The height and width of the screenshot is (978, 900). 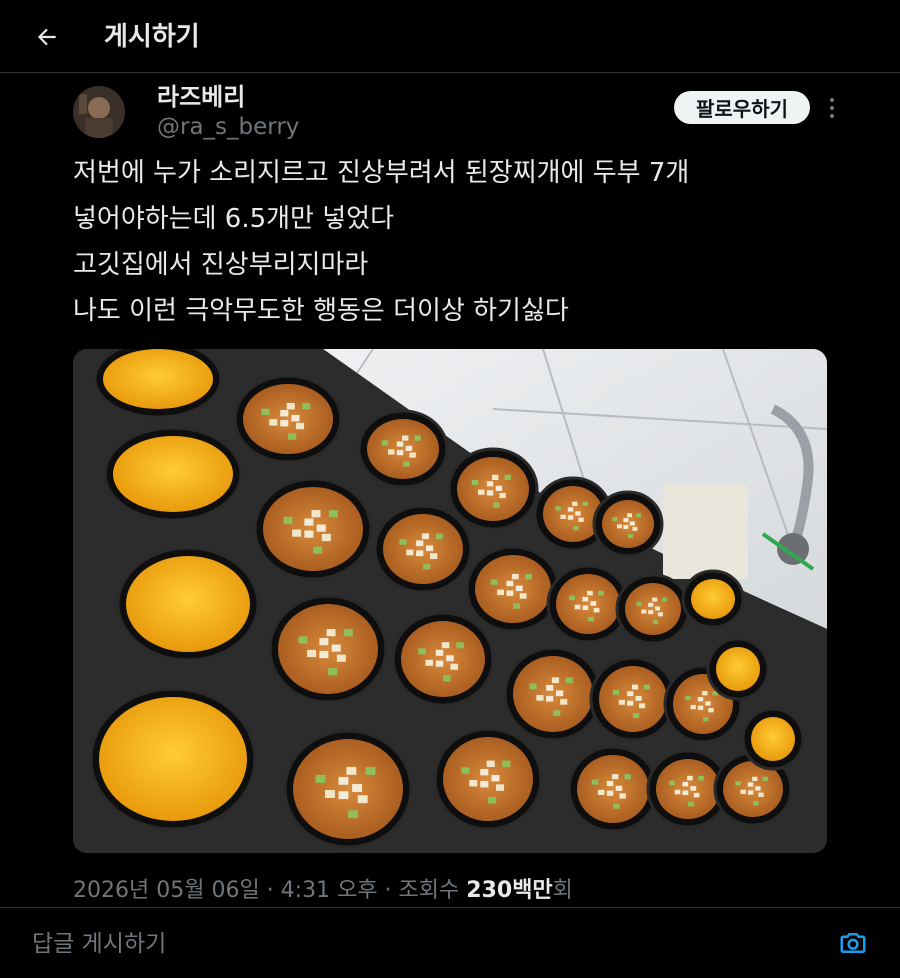 What do you see at coordinates (228, 127) in the screenshot?
I see `author-handle: @ra_s_berry` at bounding box center [228, 127].